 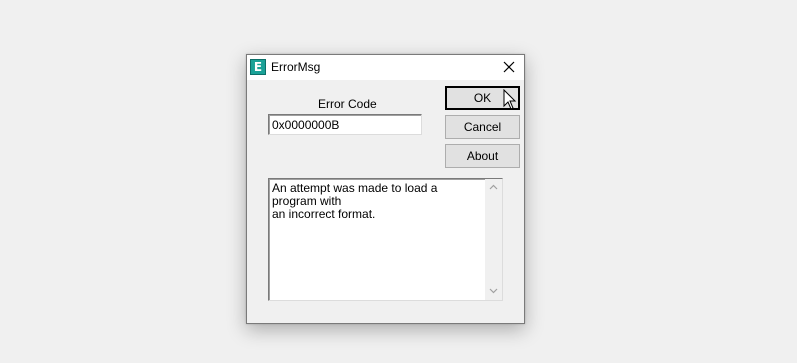 I want to click on about-button: About, so click(x=482, y=156).